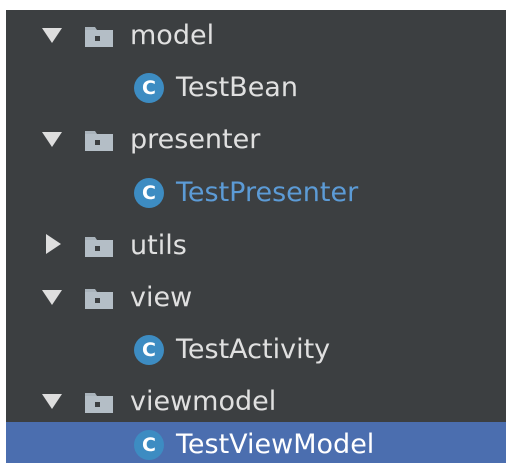 This screenshot has height=463, width=511. What do you see at coordinates (203, 401) in the screenshot?
I see `tree-node-label: viewmodel` at bounding box center [203, 401].